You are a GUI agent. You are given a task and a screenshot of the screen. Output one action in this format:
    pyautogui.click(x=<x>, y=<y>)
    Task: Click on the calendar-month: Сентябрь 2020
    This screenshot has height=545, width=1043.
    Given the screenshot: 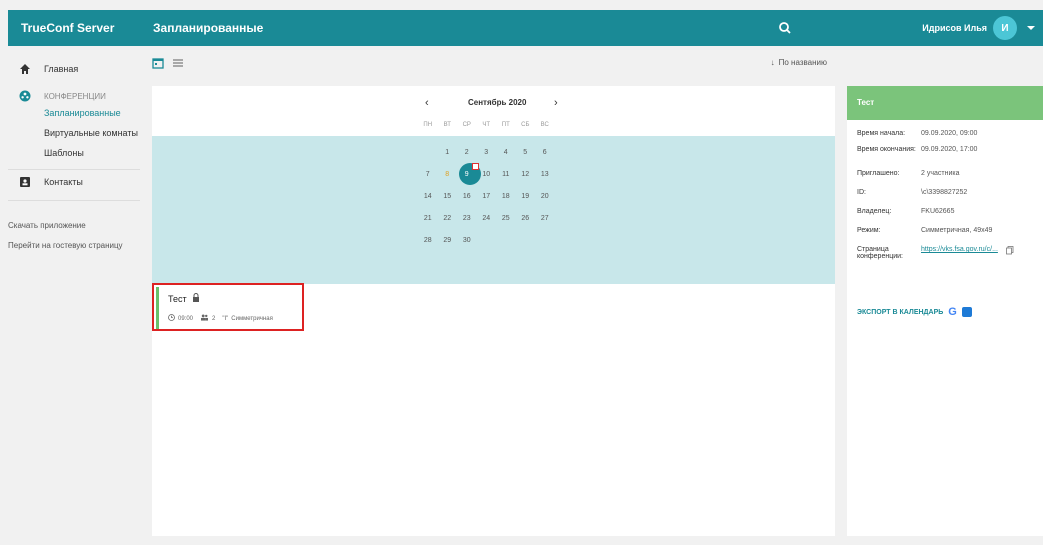 What is the action you would take?
    pyautogui.click(x=497, y=102)
    